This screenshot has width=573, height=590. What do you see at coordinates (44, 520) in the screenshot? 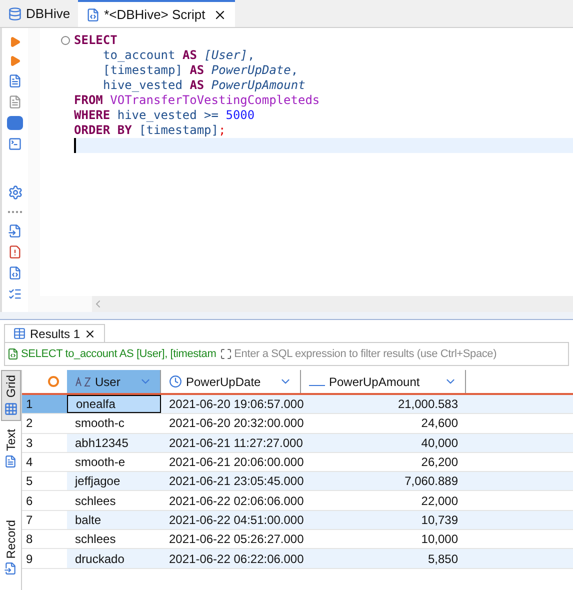
I see `row-number: 7` at bounding box center [44, 520].